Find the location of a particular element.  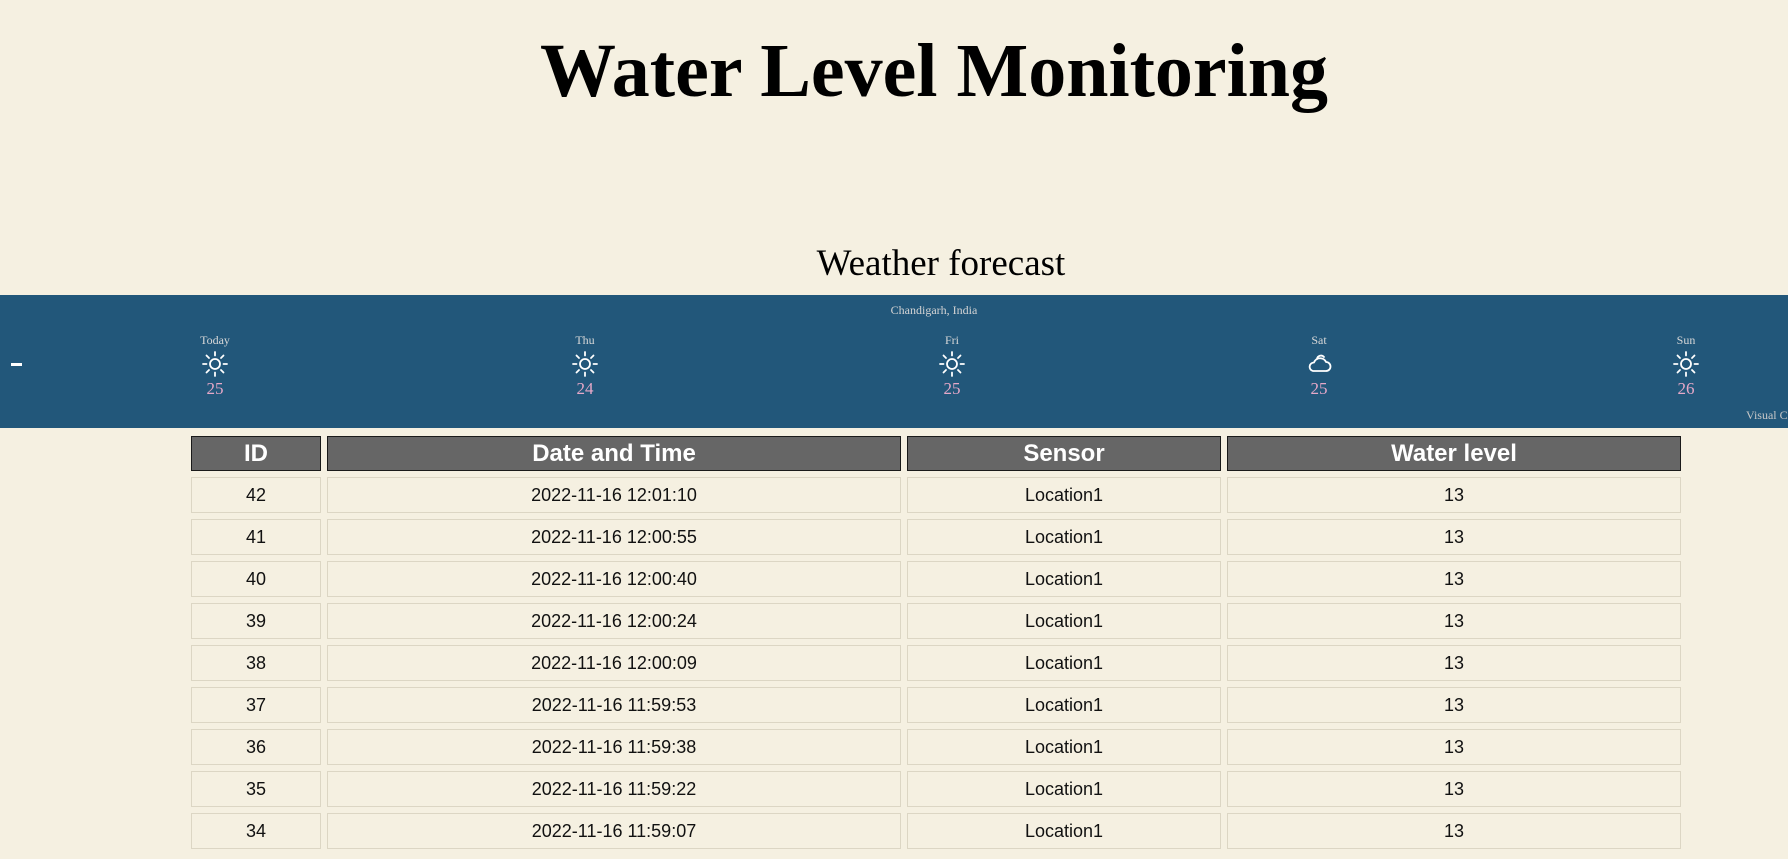

forecast-day: Sun 26 is located at coordinates (1686, 366).